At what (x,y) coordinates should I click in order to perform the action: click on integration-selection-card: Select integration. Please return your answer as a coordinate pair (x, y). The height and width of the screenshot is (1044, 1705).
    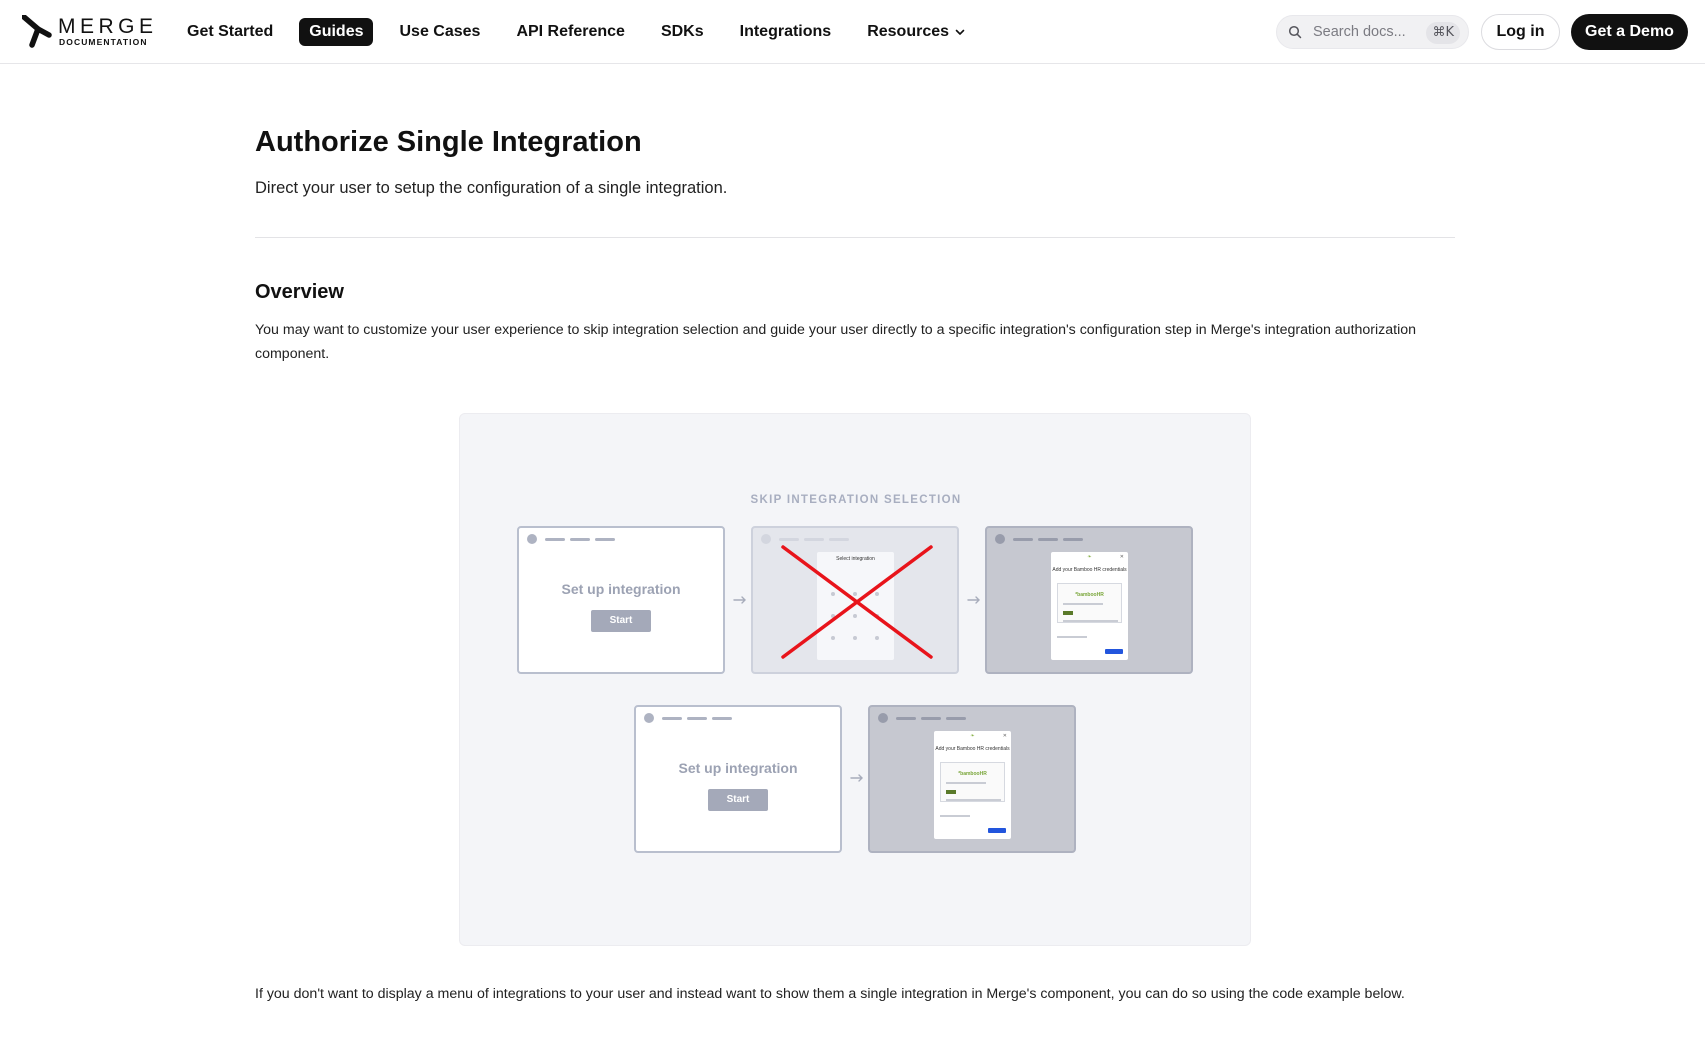
    Looking at the image, I should click on (855, 600).